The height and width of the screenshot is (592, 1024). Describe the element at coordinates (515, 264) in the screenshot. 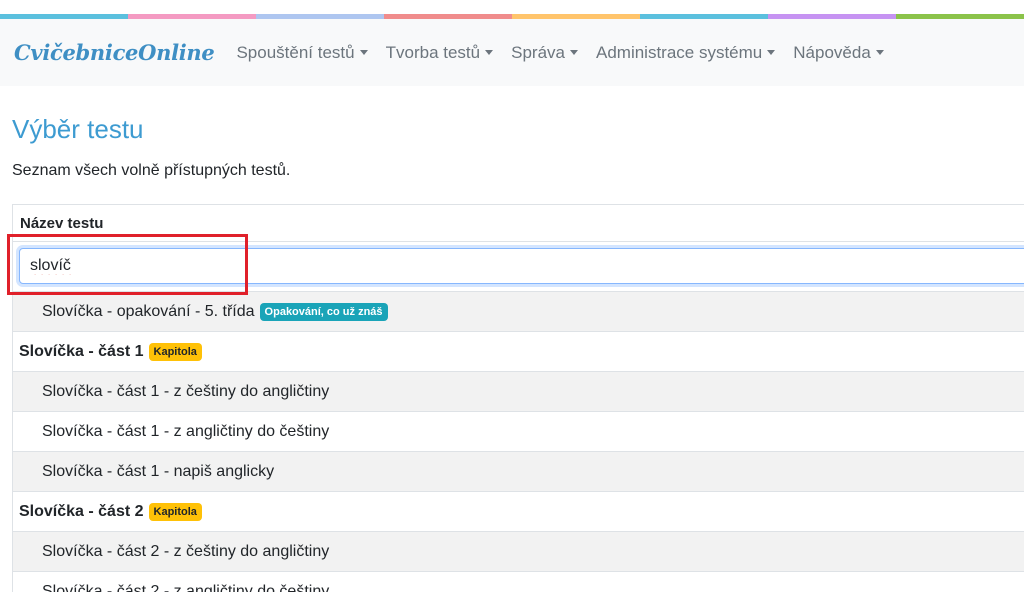

I see `filter-row` at that location.